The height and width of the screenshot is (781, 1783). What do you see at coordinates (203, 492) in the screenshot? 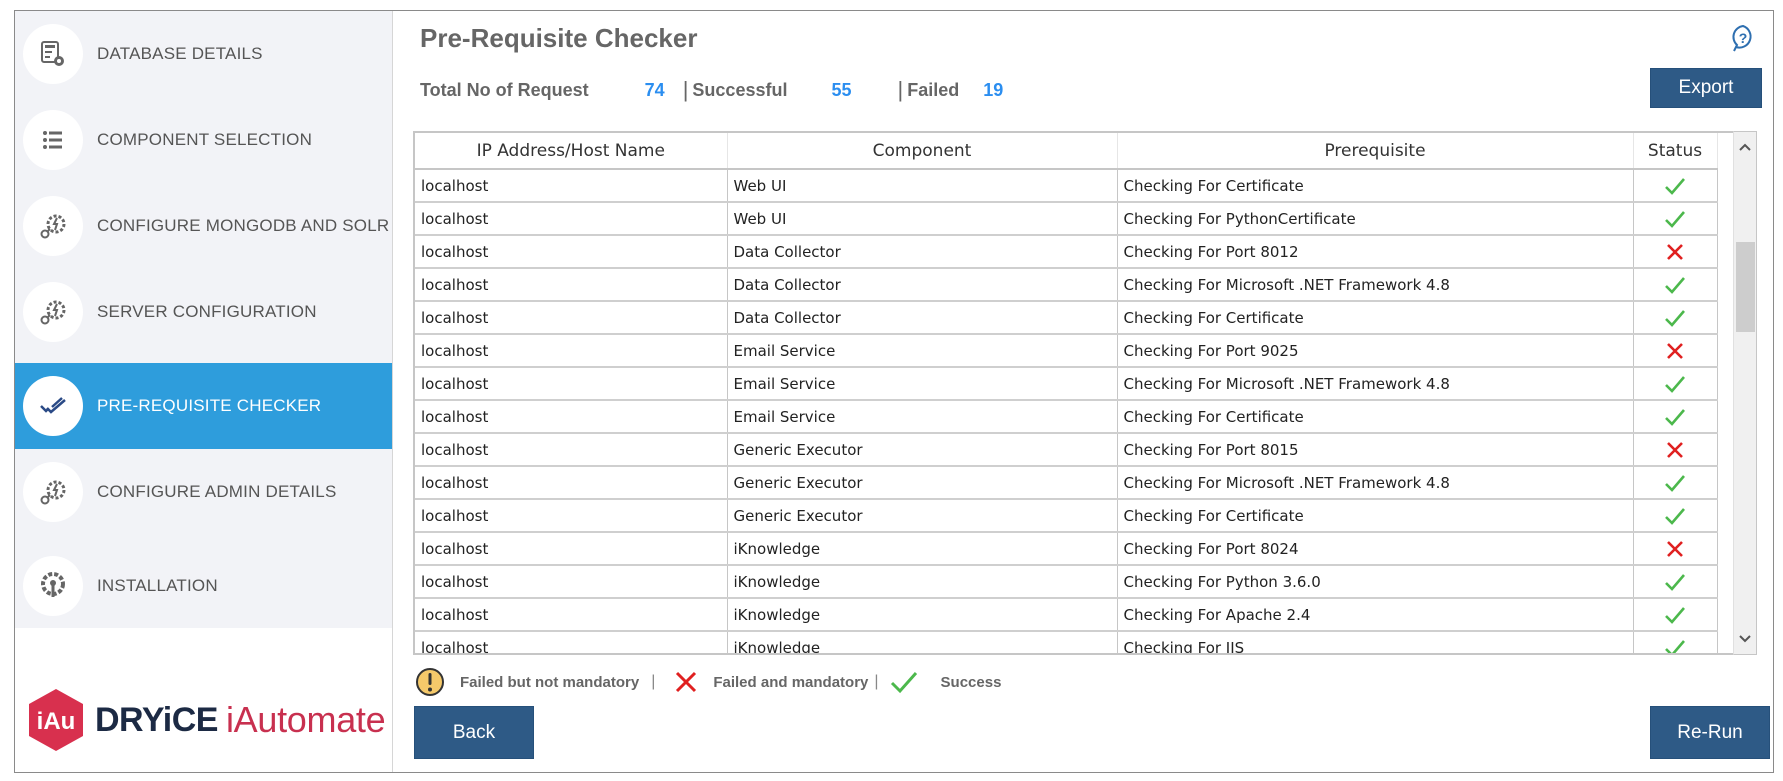
I see `sidebar-item-configure-admin-details: CONFIGURE ADMIN DETAILS` at bounding box center [203, 492].